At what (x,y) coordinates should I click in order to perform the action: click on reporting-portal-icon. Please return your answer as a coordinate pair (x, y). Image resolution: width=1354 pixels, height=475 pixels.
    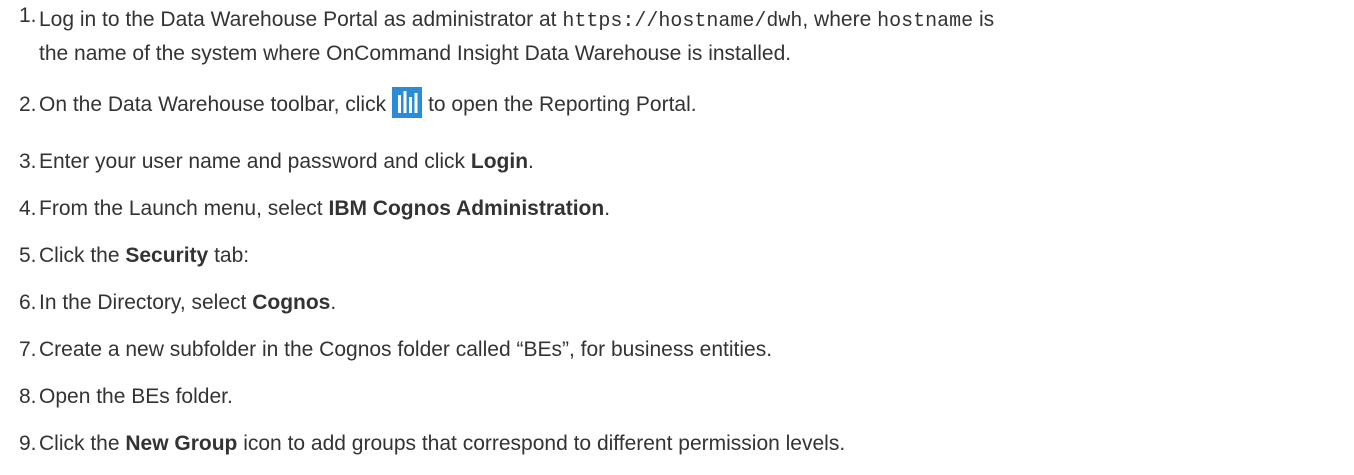
    Looking at the image, I should click on (407, 102).